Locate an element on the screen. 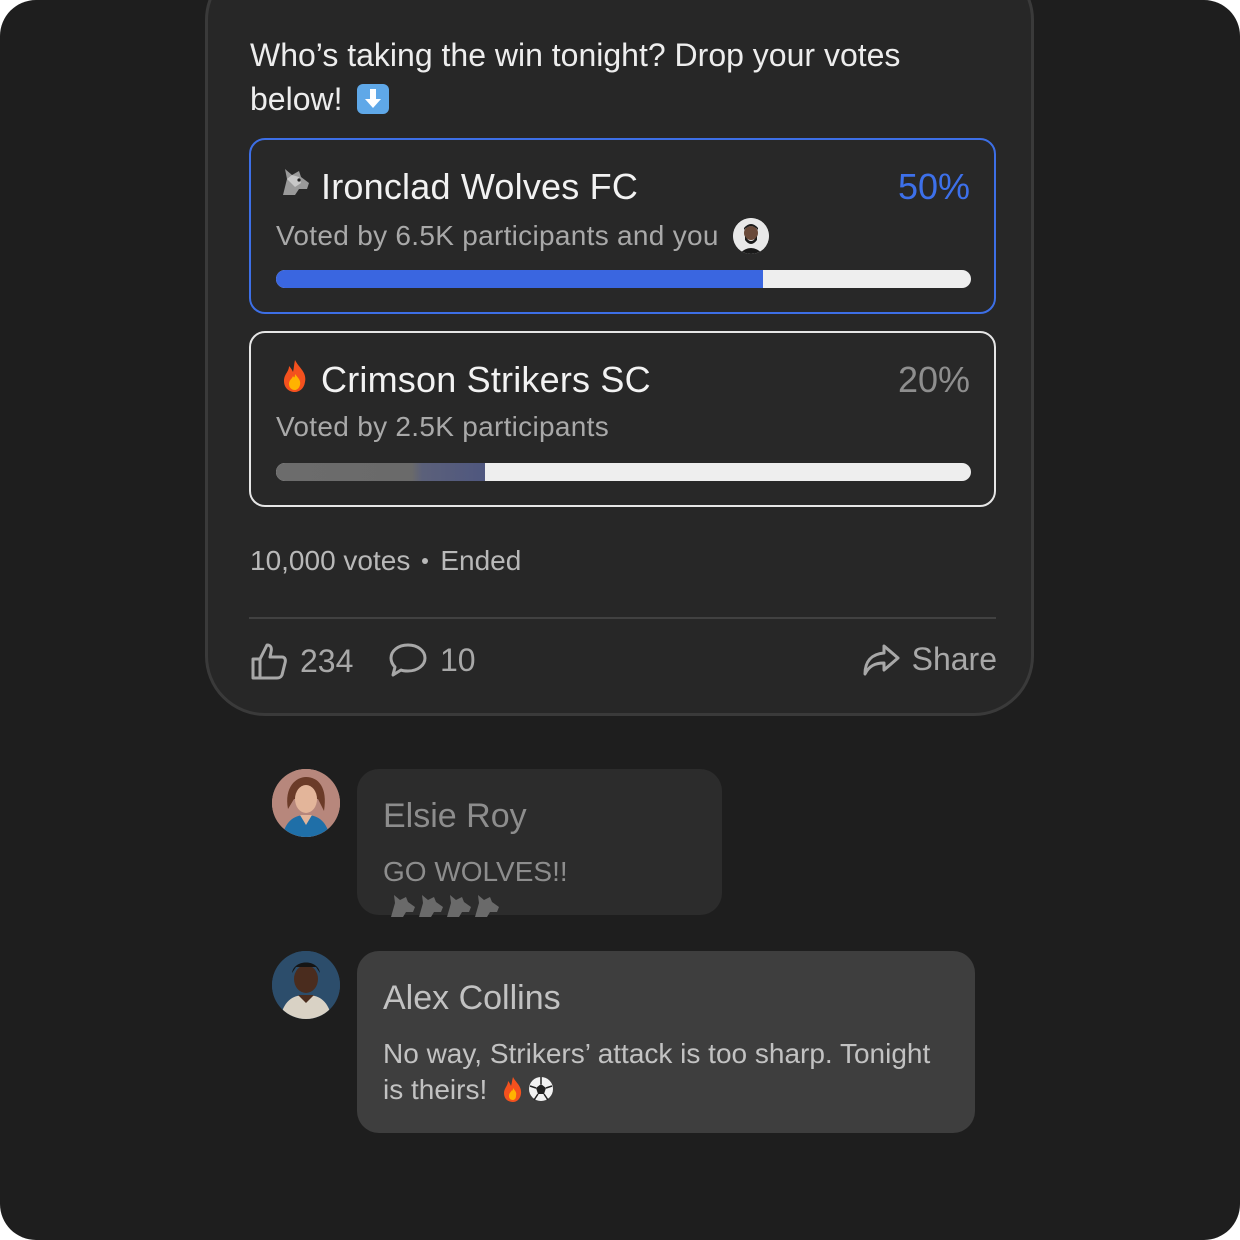 This screenshot has width=1240, height=1240. vote-count: 6.5K is located at coordinates (425, 235).